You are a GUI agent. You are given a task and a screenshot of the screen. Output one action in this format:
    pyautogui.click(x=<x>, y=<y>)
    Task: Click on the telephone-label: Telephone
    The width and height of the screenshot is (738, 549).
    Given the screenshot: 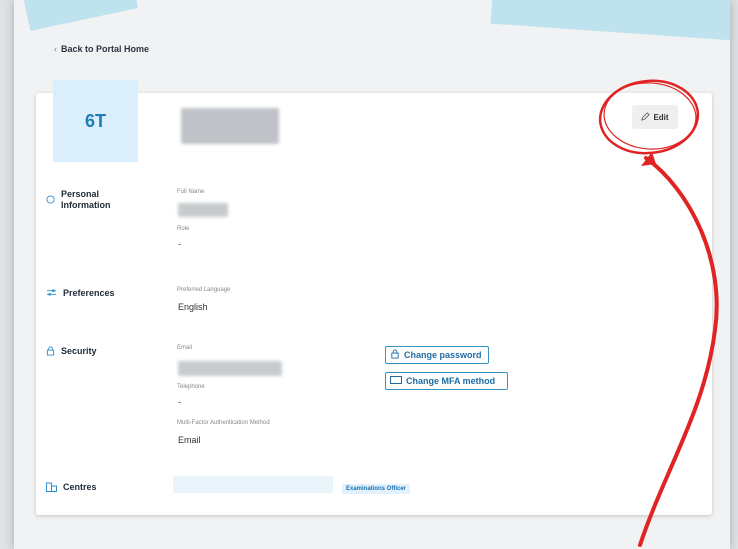 What is the action you would take?
    pyautogui.click(x=191, y=387)
    